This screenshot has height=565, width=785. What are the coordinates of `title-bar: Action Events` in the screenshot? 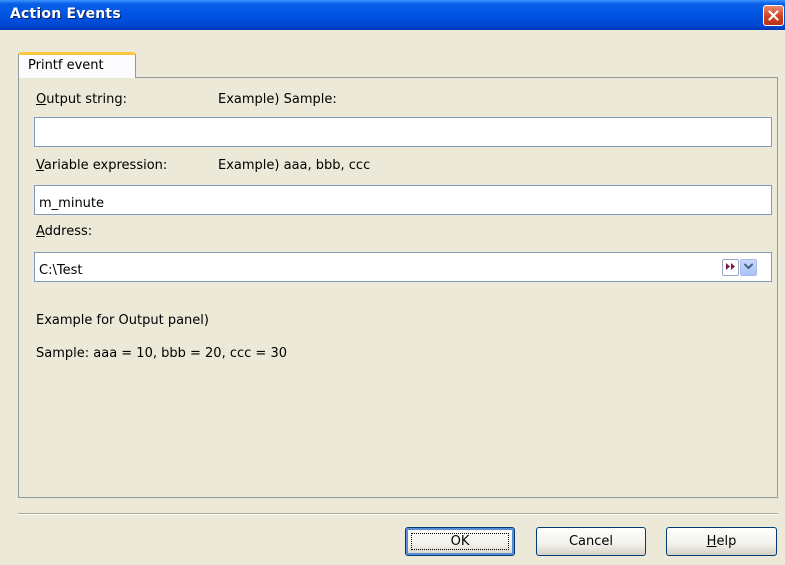 It's located at (392, 15).